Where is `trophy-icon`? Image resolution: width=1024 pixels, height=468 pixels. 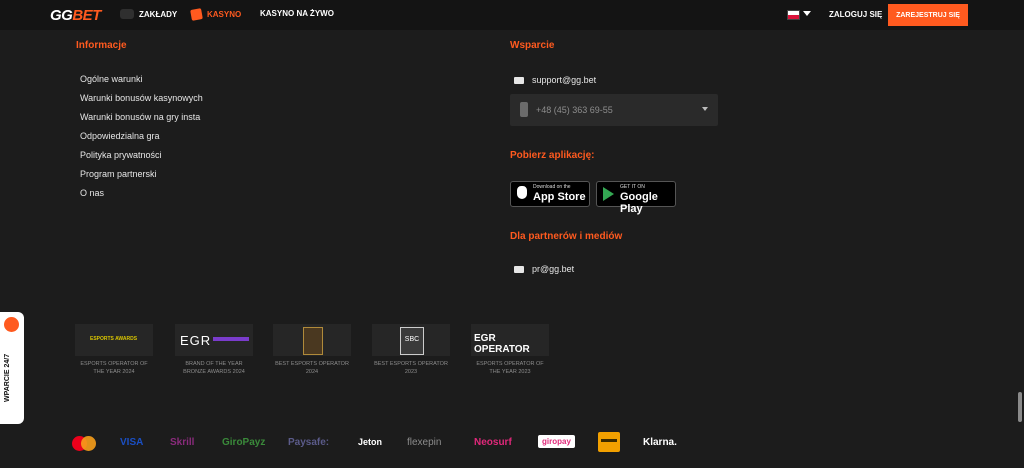
trophy-icon is located at coordinates (313, 341).